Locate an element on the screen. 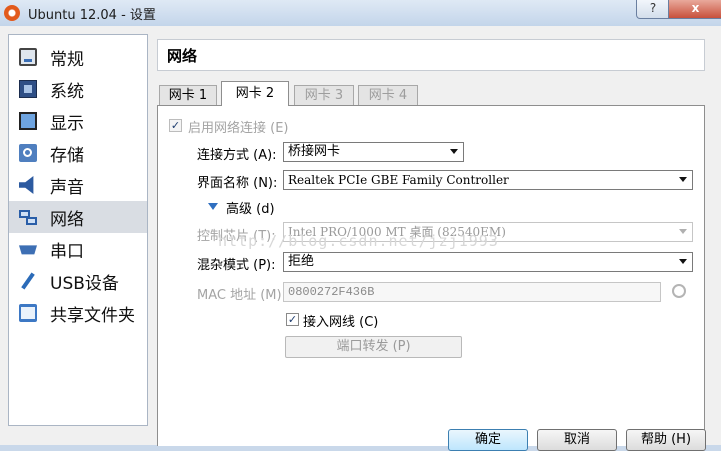  enable-adapter-label: 启用网络连接 (E) is located at coordinates (238, 128).